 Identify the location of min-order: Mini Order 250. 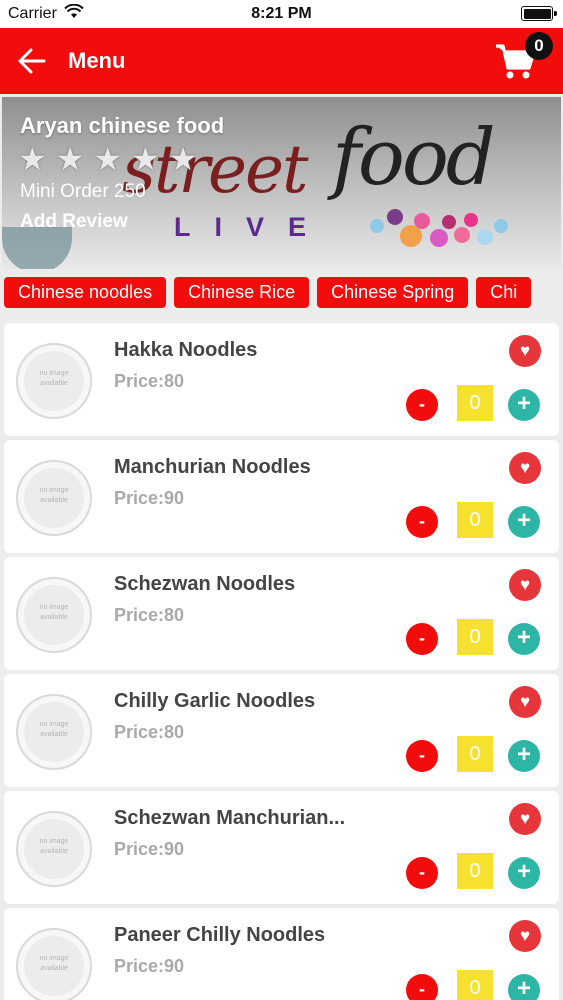
(83, 191).